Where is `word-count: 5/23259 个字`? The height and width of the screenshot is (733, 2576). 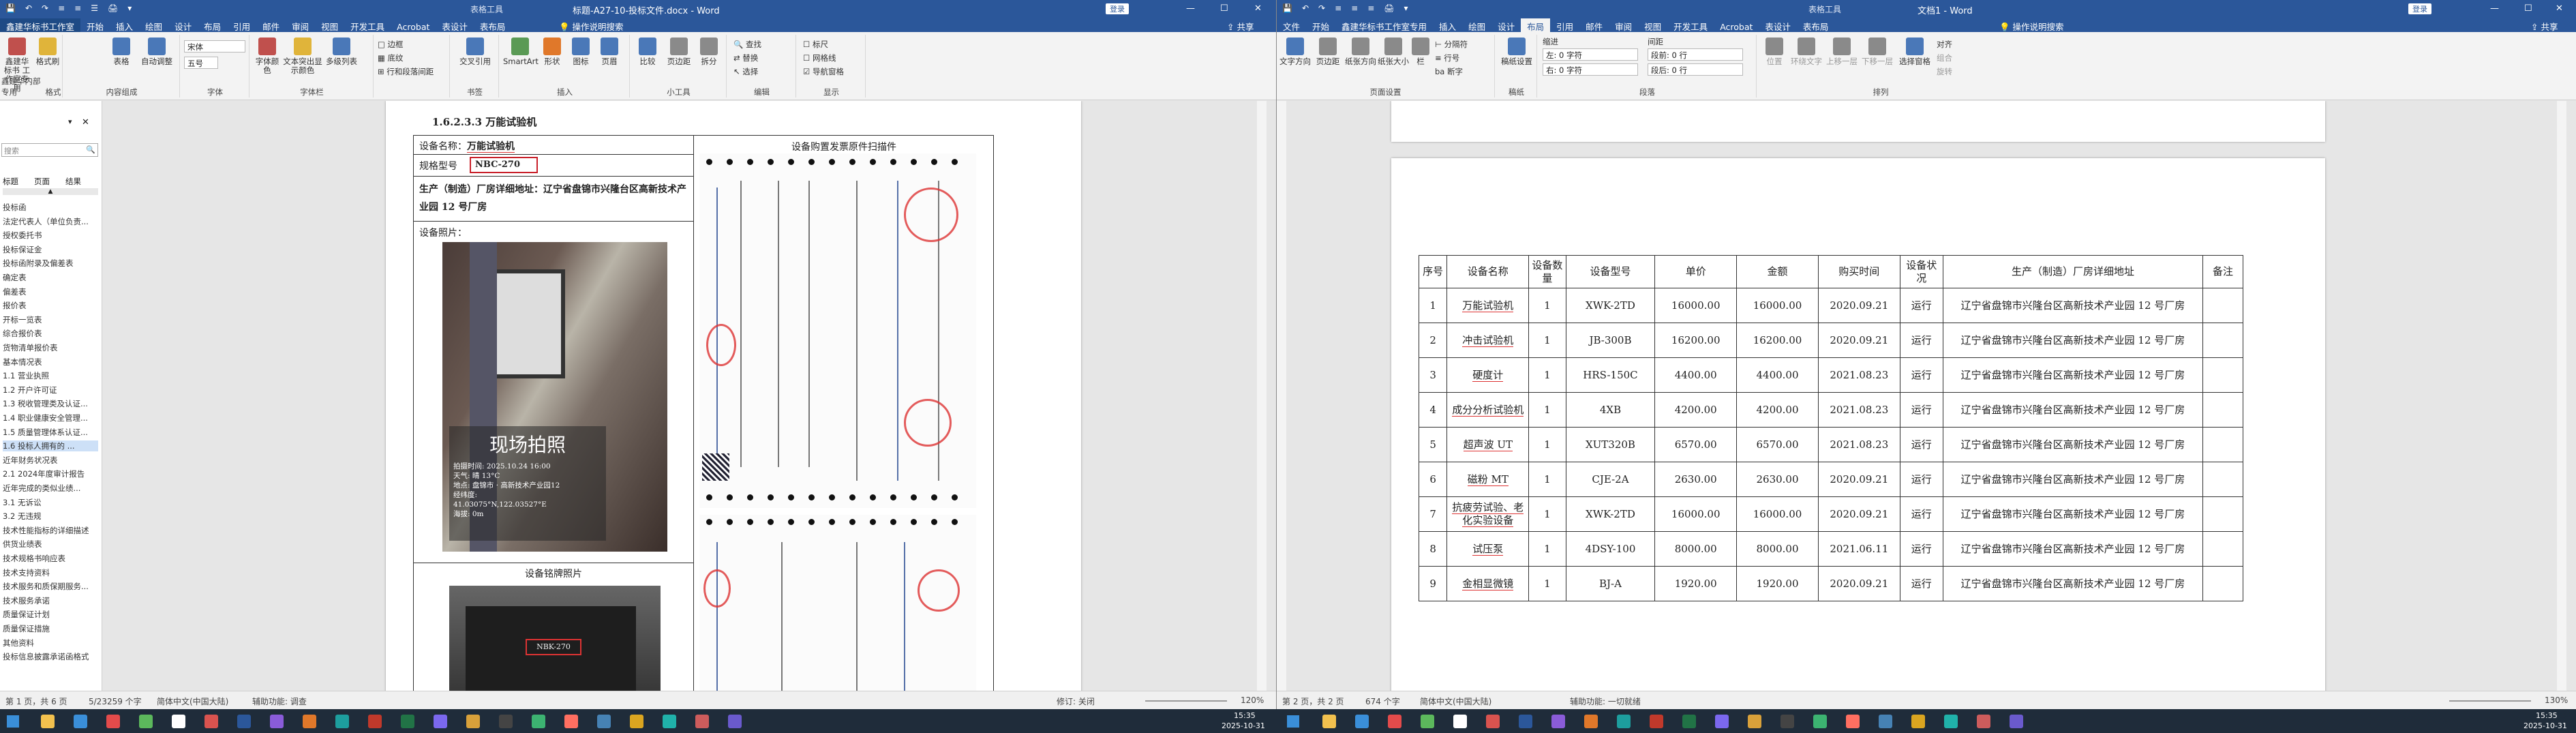
word-count: 5/23259 个字 is located at coordinates (115, 701).